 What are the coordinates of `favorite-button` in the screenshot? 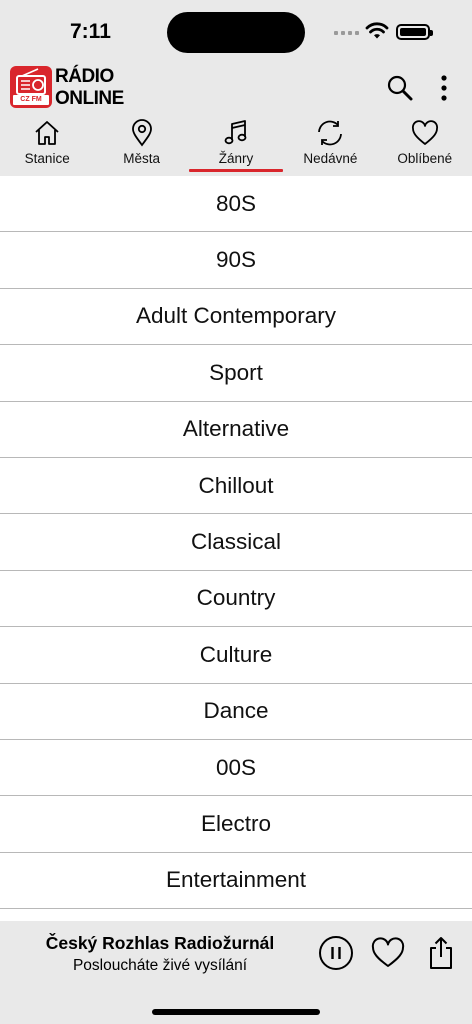 It's located at (388, 953).